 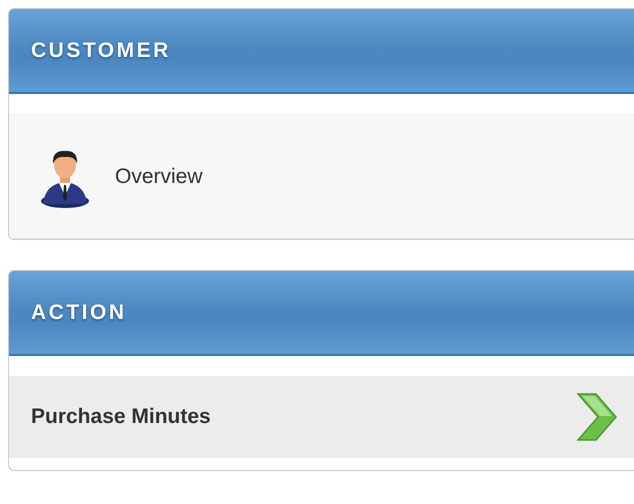 What do you see at coordinates (78, 313) in the screenshot?
I see `panel-title: ACTION` at bounding box center [78, 313].